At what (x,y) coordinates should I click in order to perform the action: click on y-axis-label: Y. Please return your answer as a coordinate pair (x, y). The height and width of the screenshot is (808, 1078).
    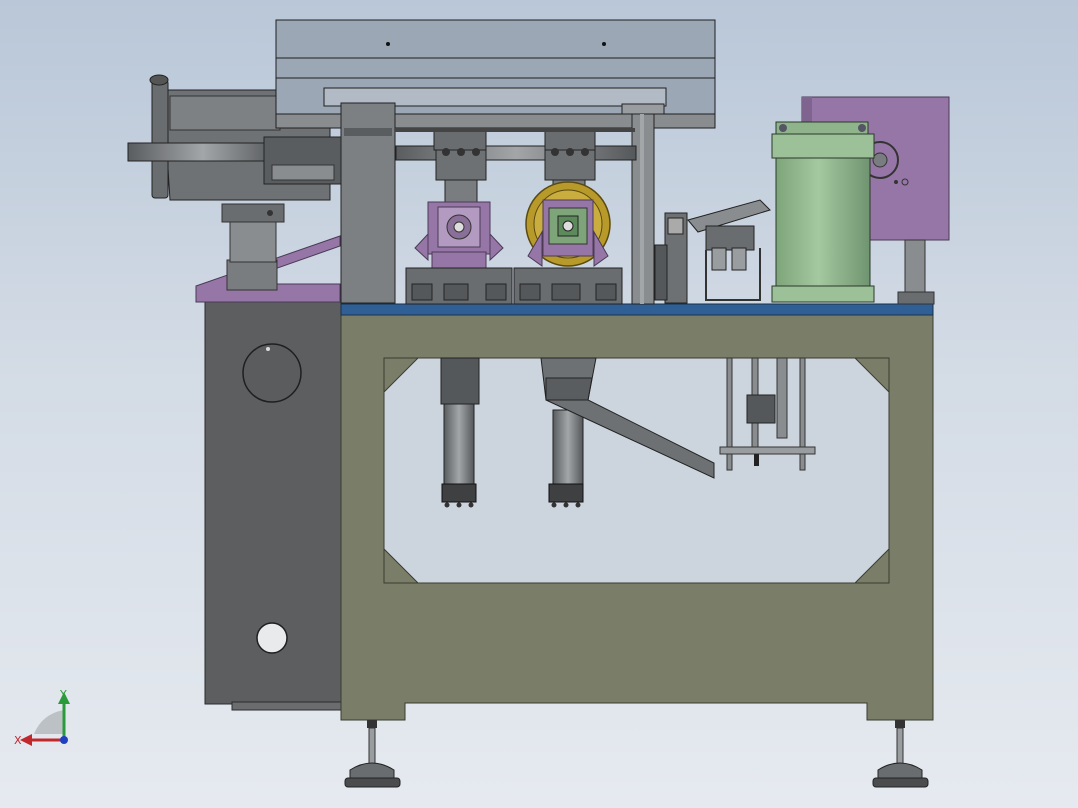
    Looking at the image, I should click on (63, 694).